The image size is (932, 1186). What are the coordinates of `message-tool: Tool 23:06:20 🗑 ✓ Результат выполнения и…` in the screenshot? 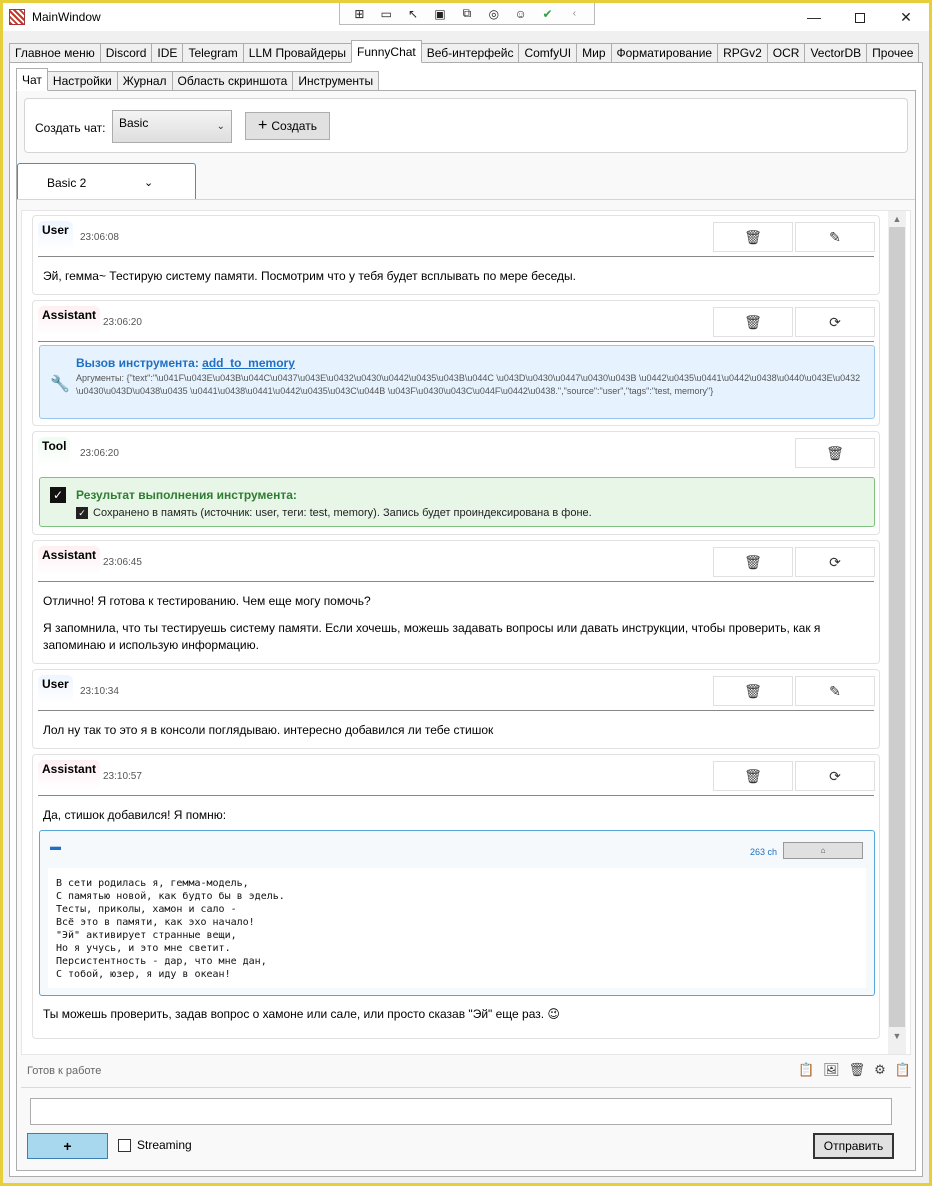 It's located at (456, 483).